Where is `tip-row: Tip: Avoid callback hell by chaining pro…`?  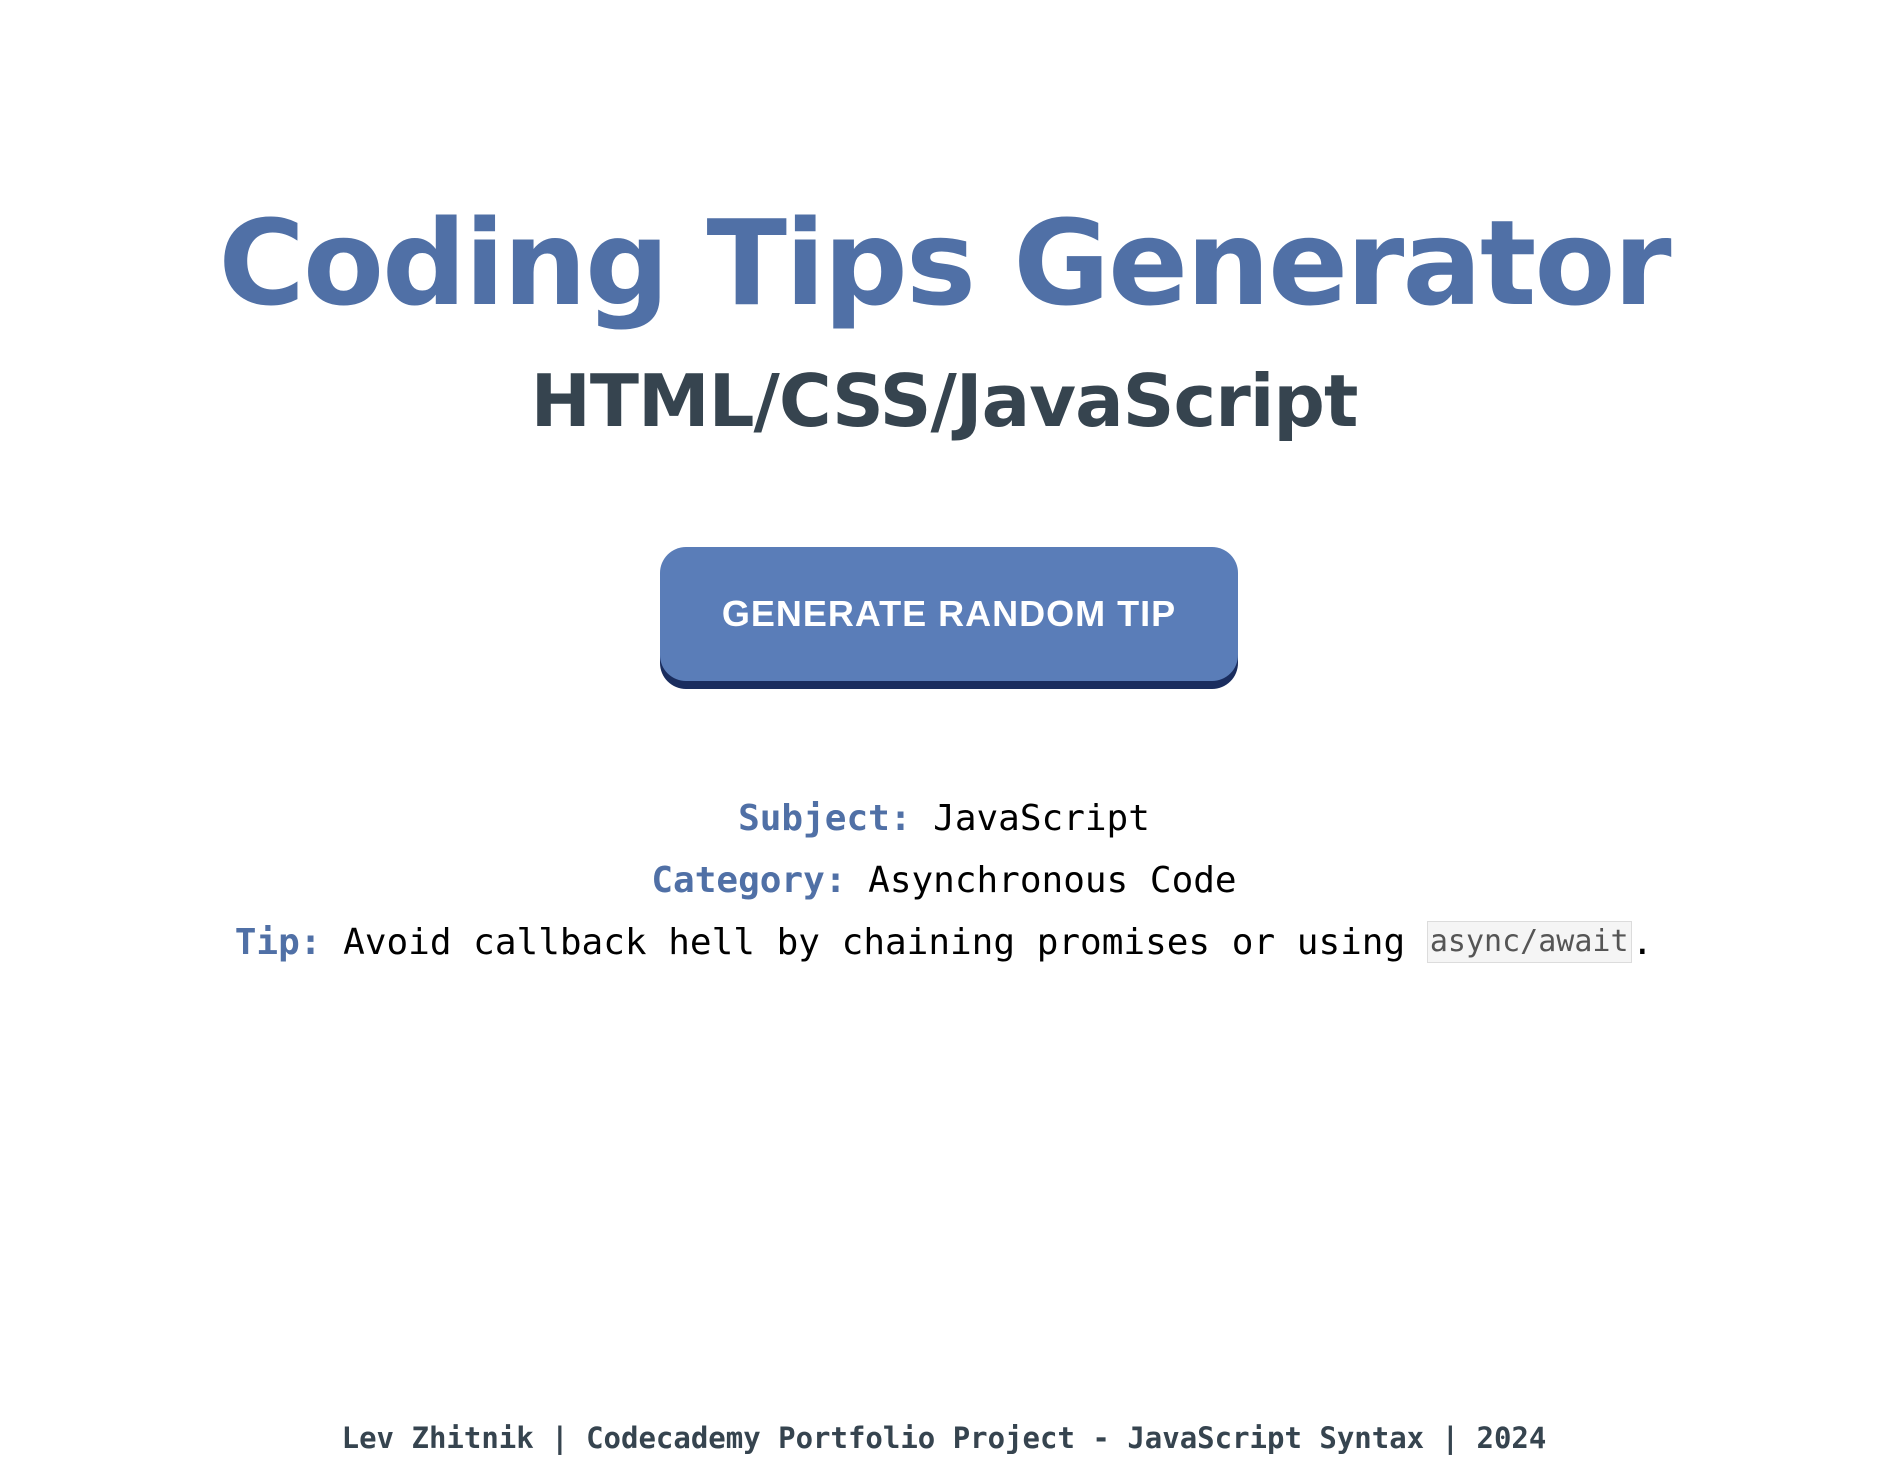
tip-row: Tip: Avoid callback hell by chaining pro… is located at coordinates (944, 943).